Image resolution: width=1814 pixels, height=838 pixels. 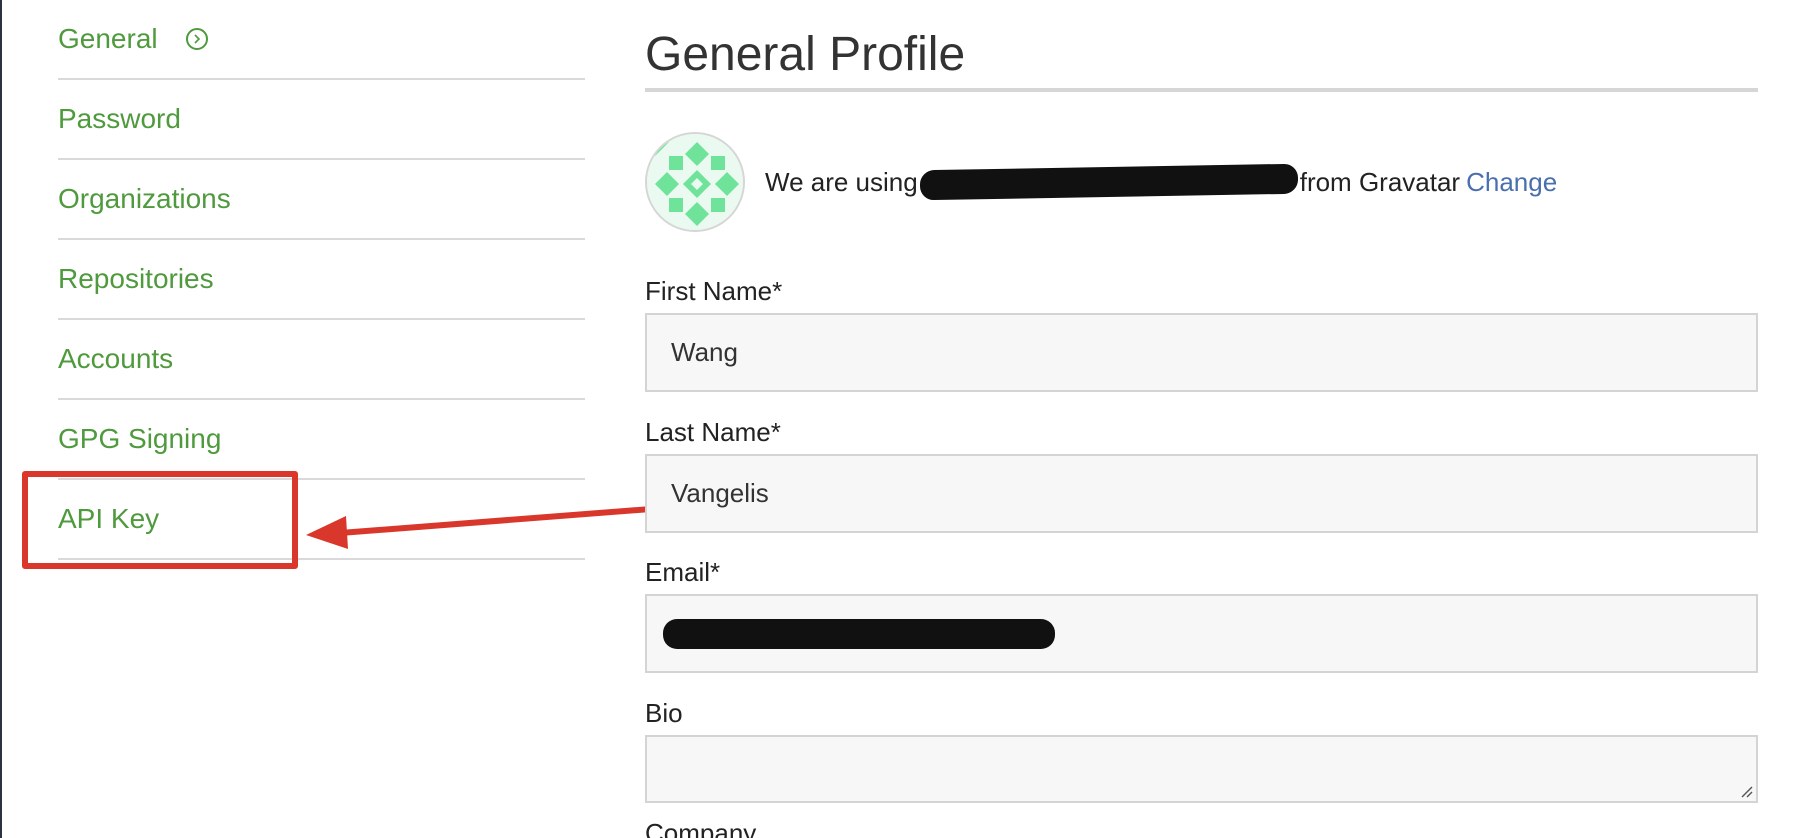 I want to click on page-title: General Profile, so click(x=1201, y=46).